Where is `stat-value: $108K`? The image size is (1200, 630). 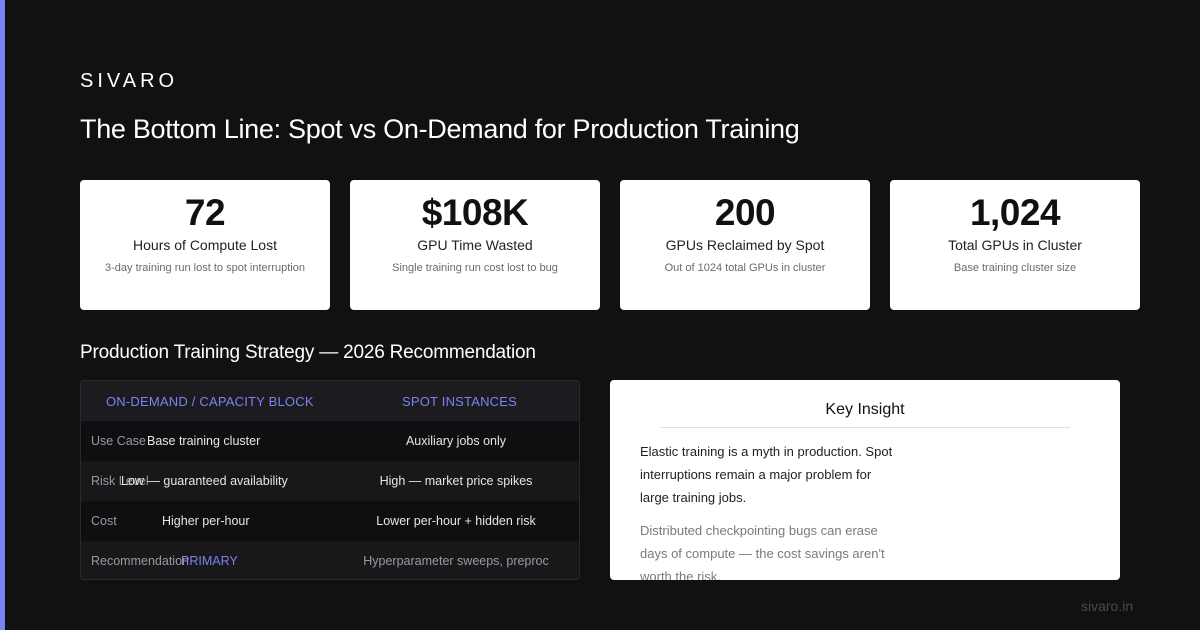
stat-value: $108K is located at coordinates (475, 212).